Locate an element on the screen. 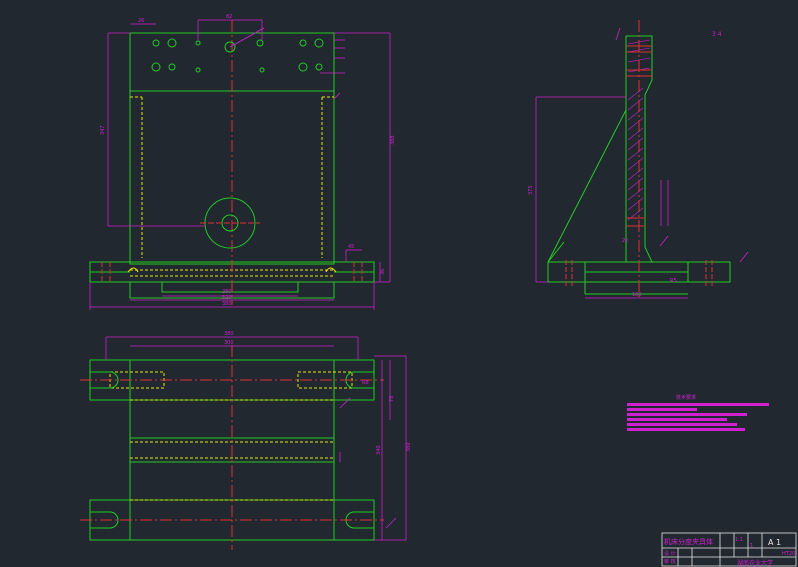 The width and height of the screenshot is (798, 567). side-dim-small: 2x is located at coordinates (625, 241).